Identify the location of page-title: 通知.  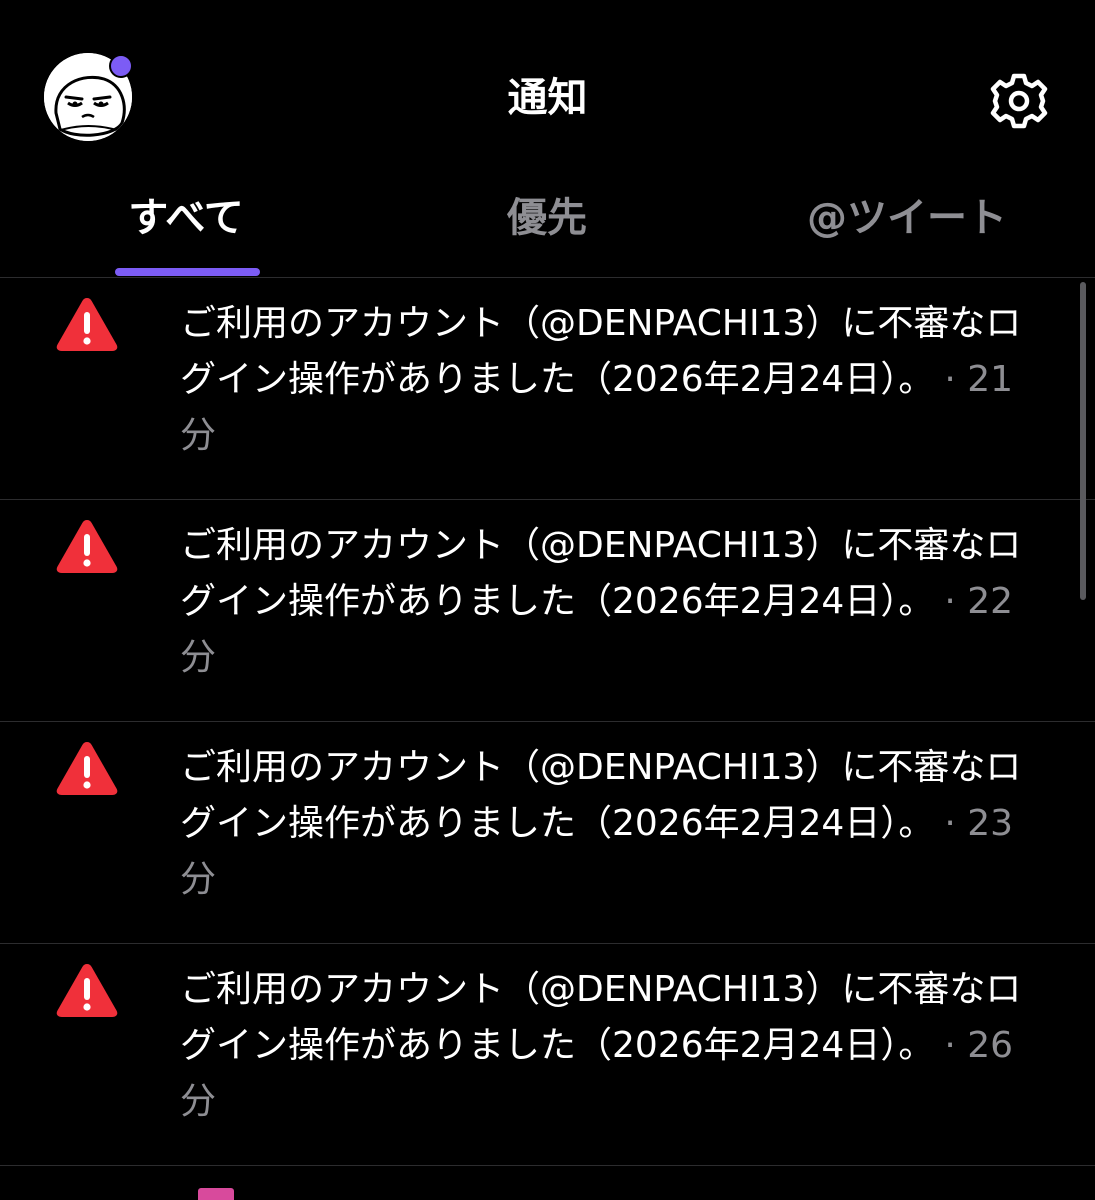
(547, 98).